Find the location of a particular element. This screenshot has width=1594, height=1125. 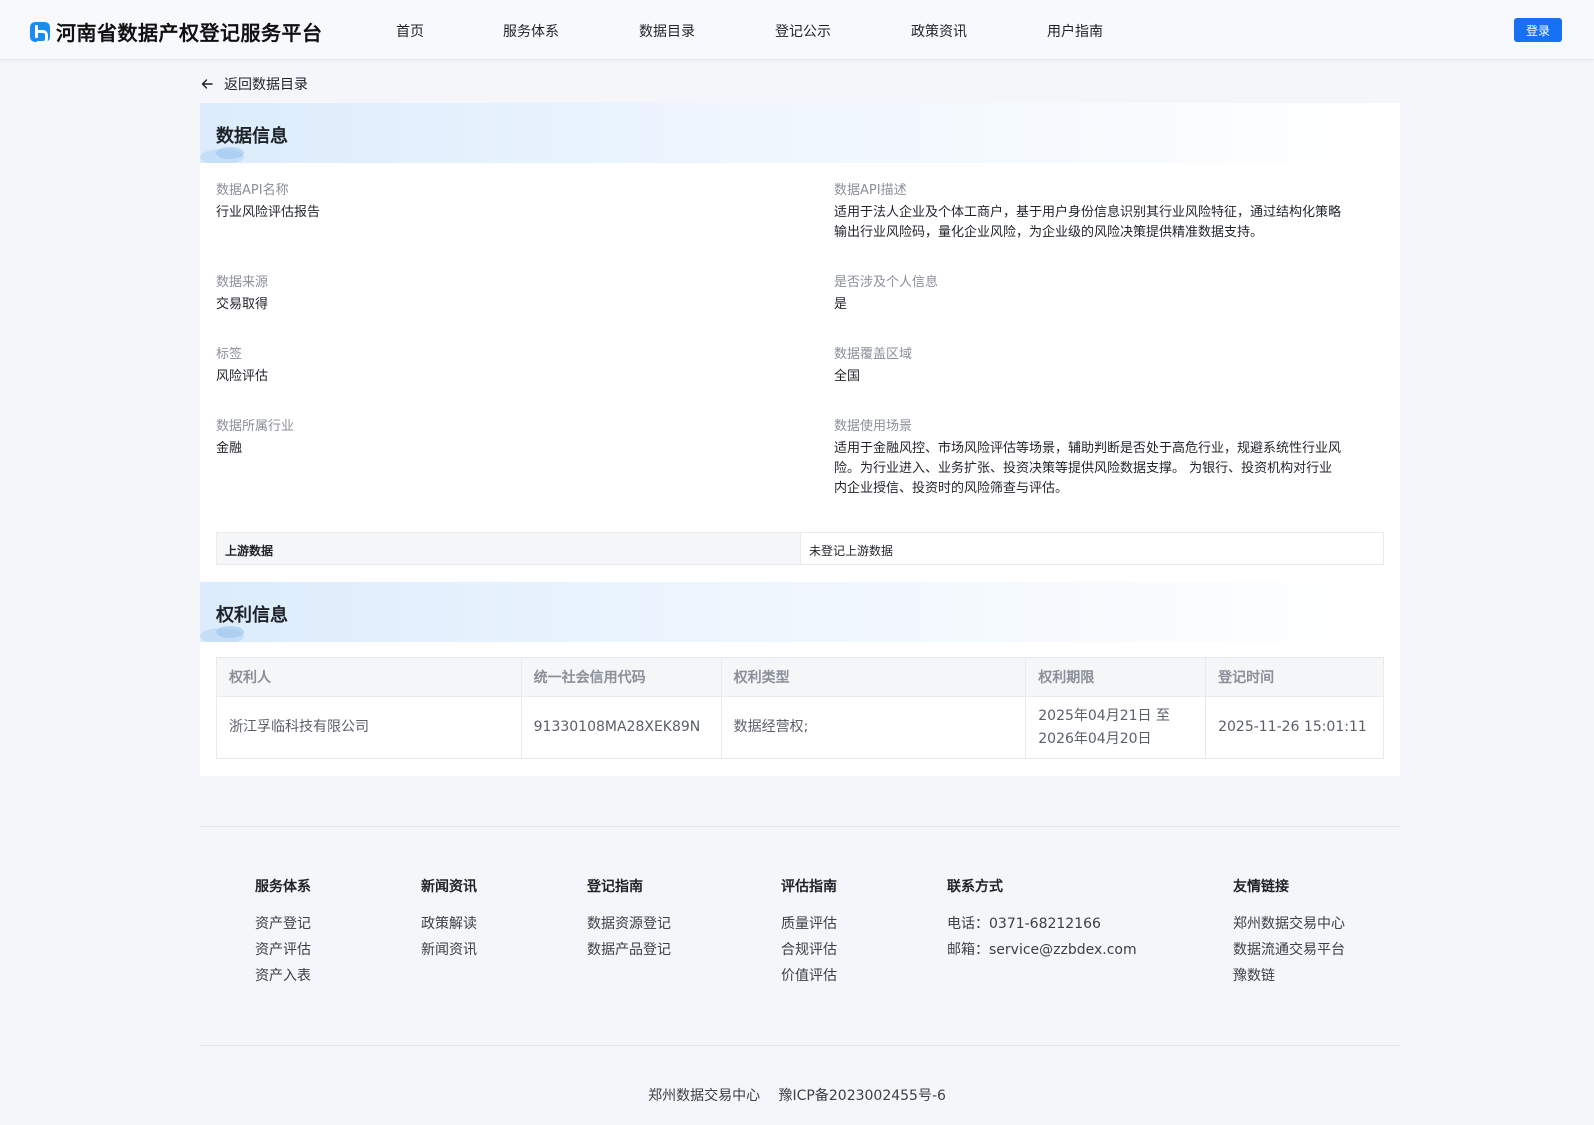

cell-registered-at: 2025-11-26 15:01:11 is located at coordinates (1294, 727).